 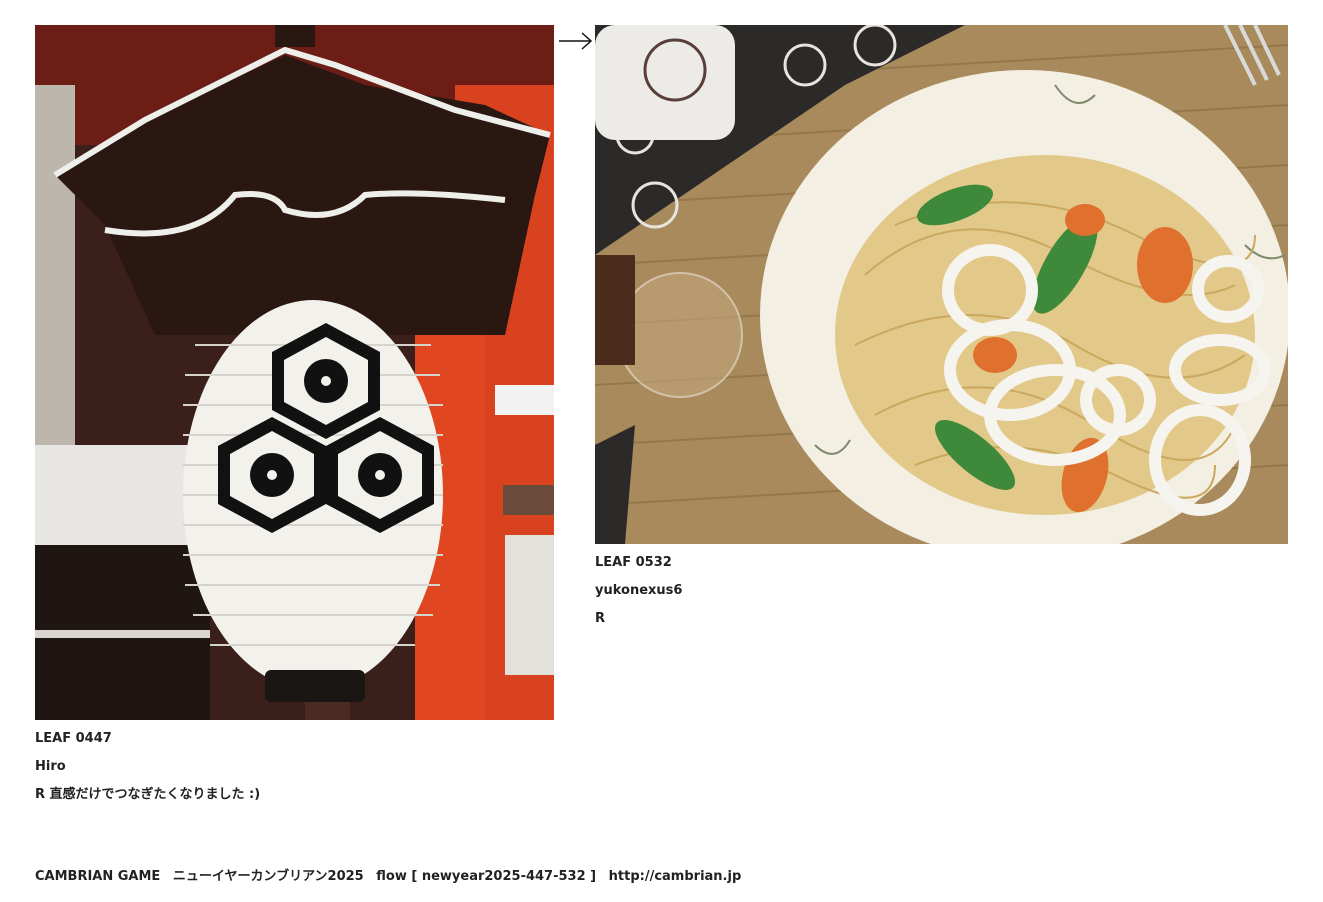 I want to click on leaf-0447-caption: LEAF 0447 Hiro R 直感だけでつなぎたくなりました :), so click(x=147, y=767).